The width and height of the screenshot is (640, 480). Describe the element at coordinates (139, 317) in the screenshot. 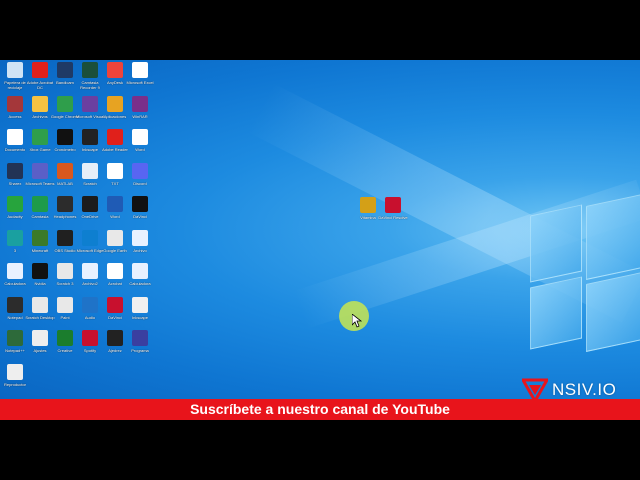

I see `desktop-icon-label: Inkscape` at that location.